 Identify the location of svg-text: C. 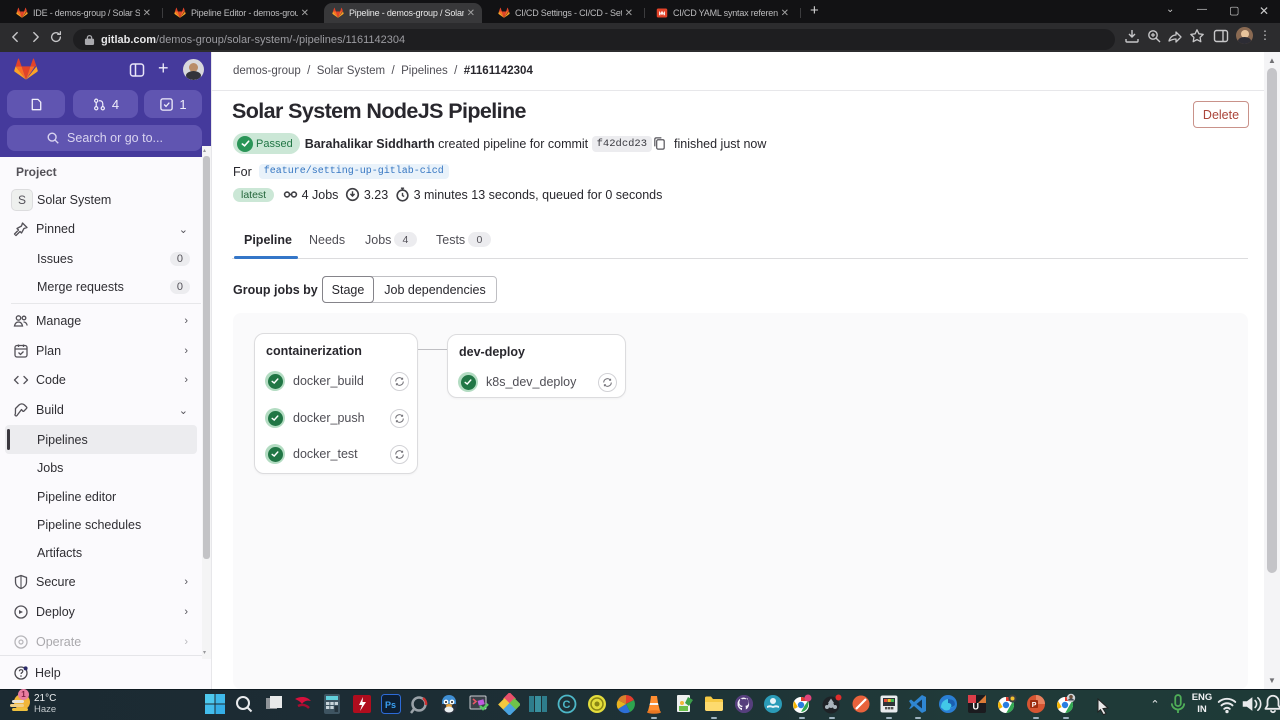
(567, 705).